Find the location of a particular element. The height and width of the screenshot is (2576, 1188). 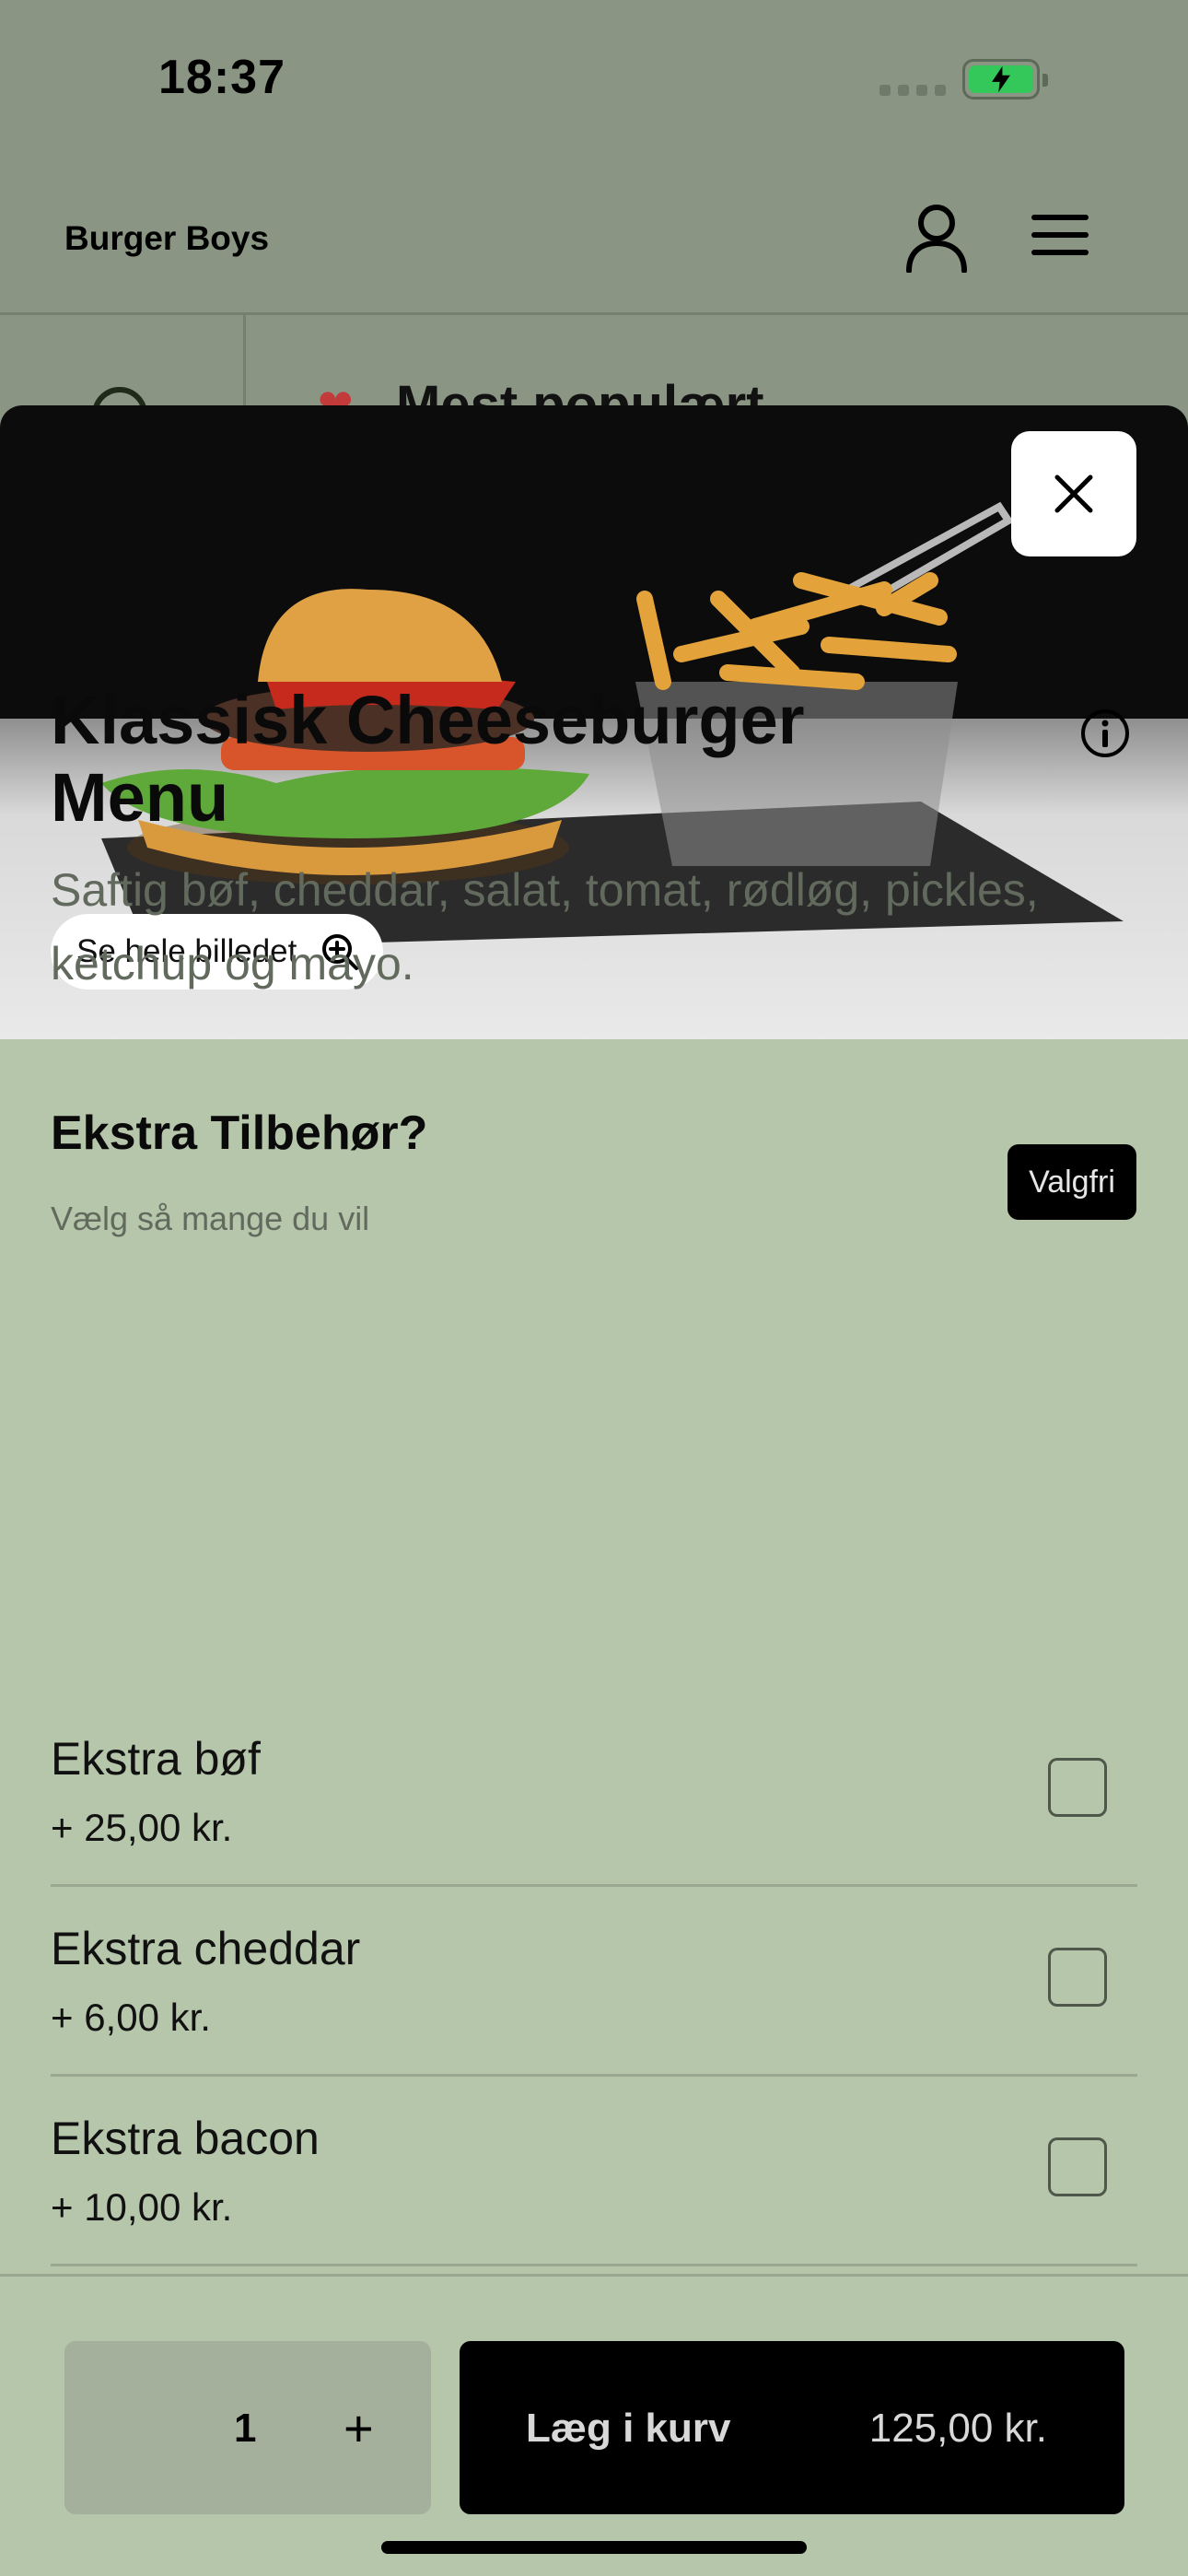

option-extra-bacon: Ekstra bacon + 10,00 kr. is located at coordinates (594, 2171).